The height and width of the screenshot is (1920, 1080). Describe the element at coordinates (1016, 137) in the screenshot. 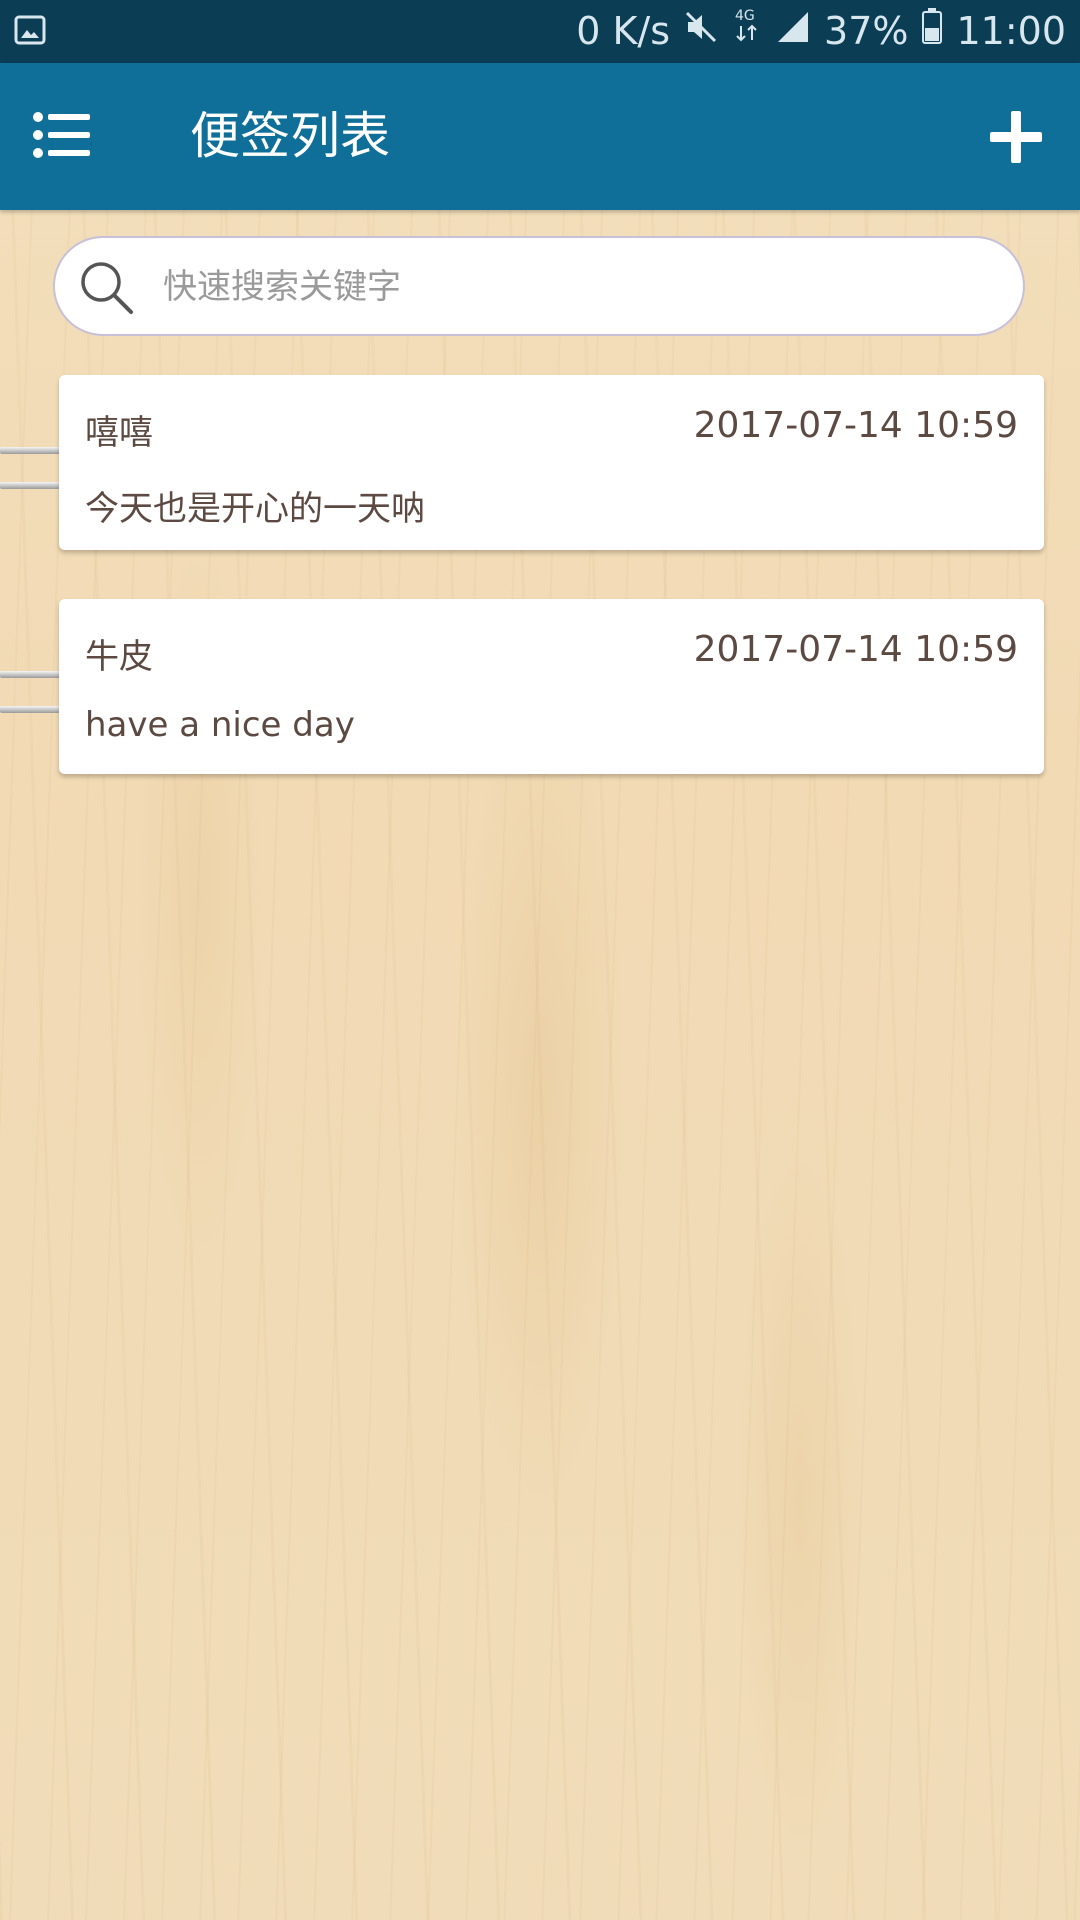

I see `plus-icon` at that location.